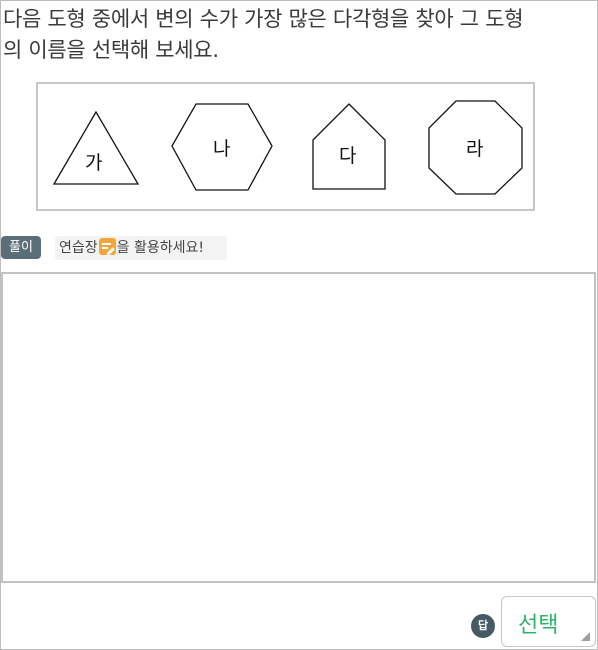 The height and width of the screenshot is (650, 598). What do you see at coordinates (483, 626) in the screenshot?
I see `answer-badge: 답` at bounding box center [483, 626].